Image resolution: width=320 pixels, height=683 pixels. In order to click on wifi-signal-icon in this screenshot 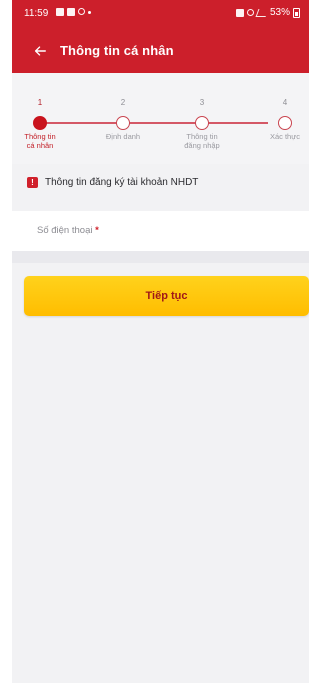, I will do `click(262, 12)`.